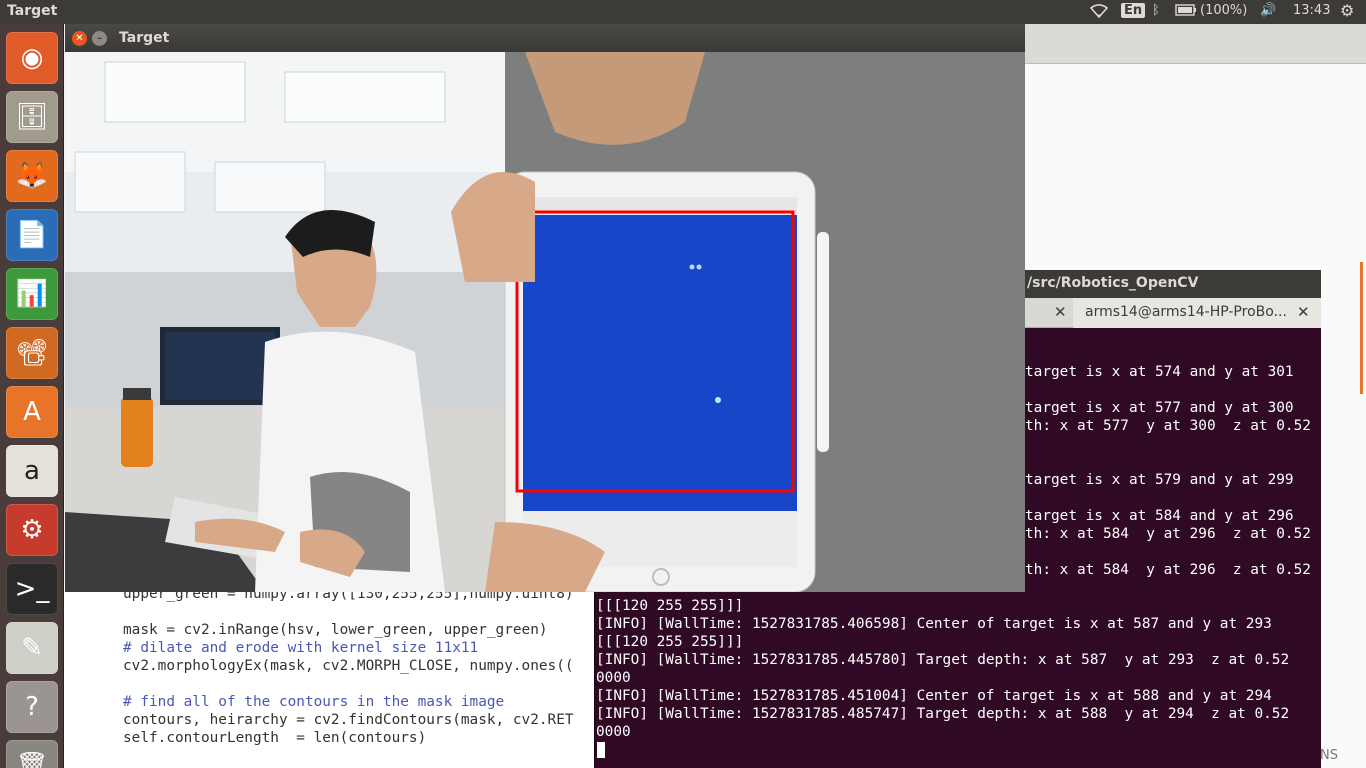 The width and height of the screenshot is (1366, 768). I want to click on terminal-icon: >_, so click(32, 589).